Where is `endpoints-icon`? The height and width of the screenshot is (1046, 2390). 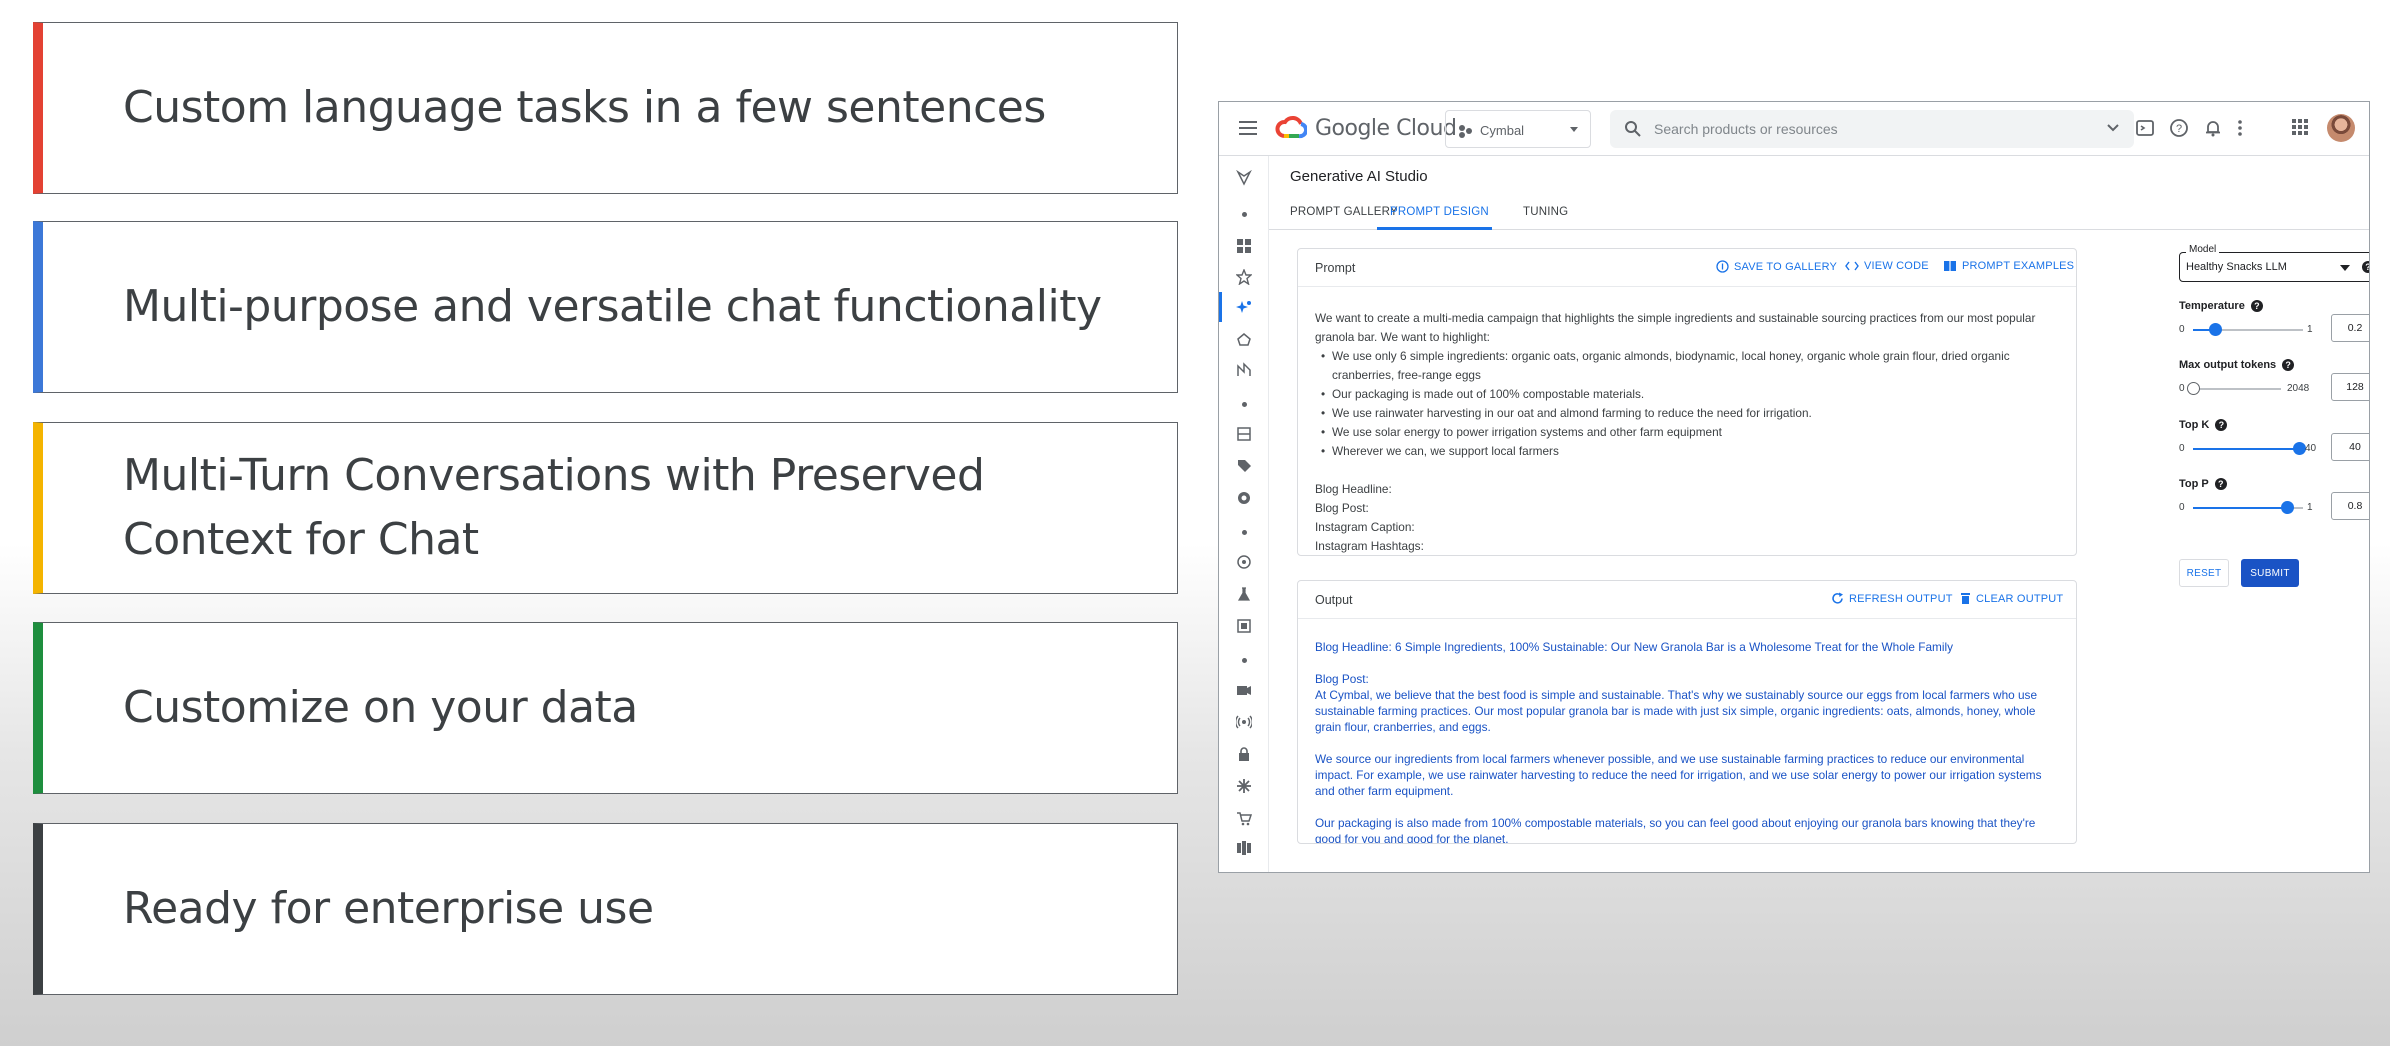
endpoints-icon is located at coordinates (1244, 690).